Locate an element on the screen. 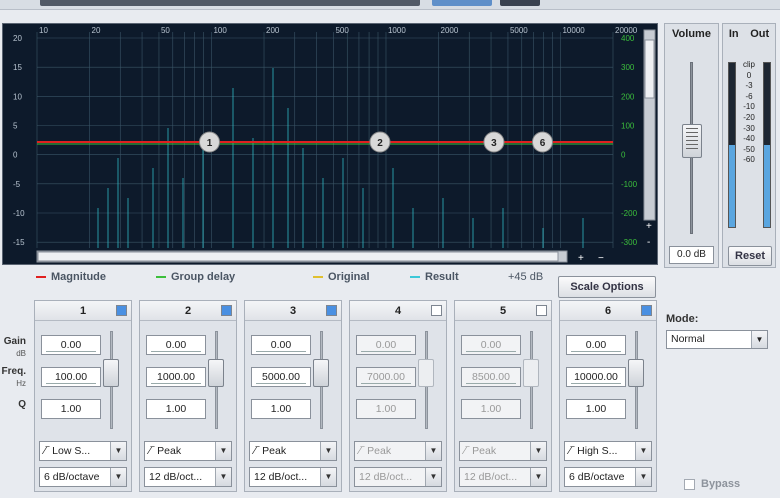 The height and width of the screenshot is (498, 780). legend-original: Original is located at coordinates (341, 277).